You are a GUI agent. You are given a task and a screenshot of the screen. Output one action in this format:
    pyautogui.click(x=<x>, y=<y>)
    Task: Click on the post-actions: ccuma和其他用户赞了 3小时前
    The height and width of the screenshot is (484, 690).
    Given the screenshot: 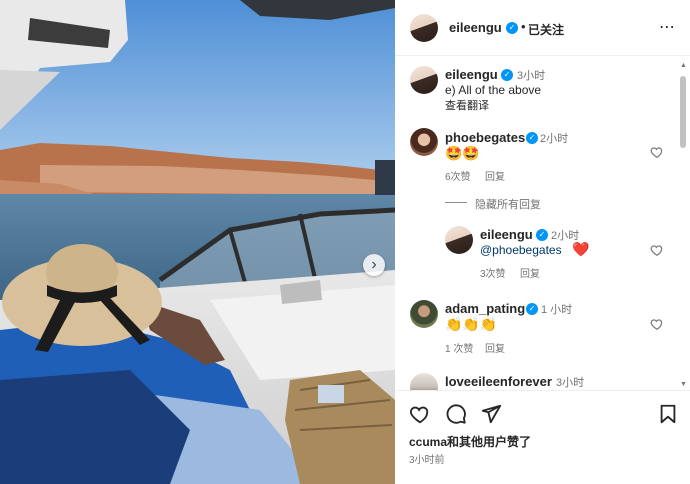 What is the action you would take?
    pyautogui.click(x=542, y=437)
    